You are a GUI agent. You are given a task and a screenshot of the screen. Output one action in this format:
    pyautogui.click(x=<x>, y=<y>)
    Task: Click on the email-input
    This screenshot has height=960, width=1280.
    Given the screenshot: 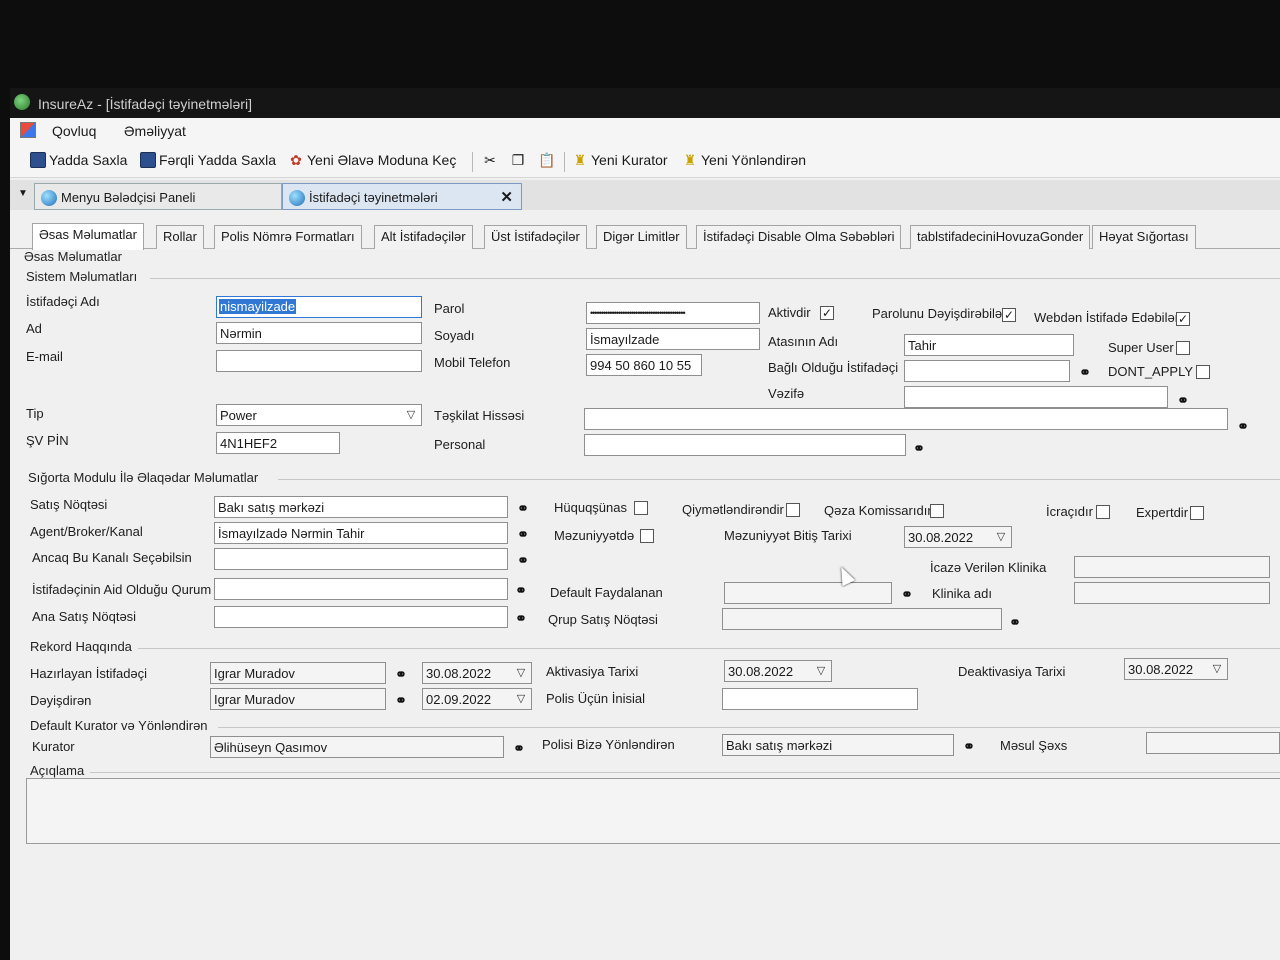 What is the action you would take?
    pyautogui.click(x=319, y=361)
    